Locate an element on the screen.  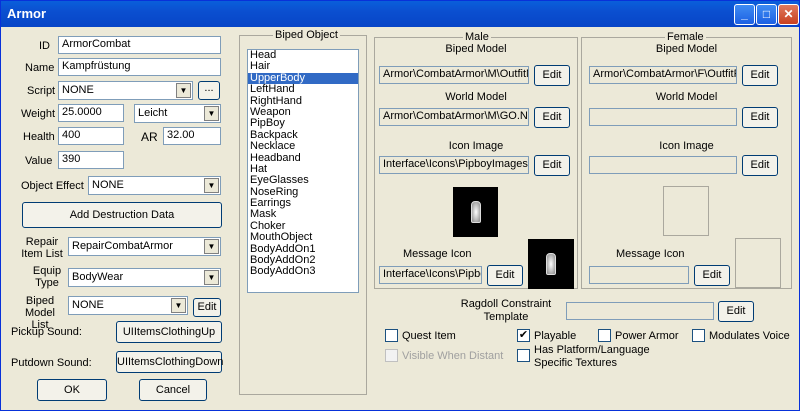
biped-object-item: BodyAddOn3 is located at coordinates (303, 272).